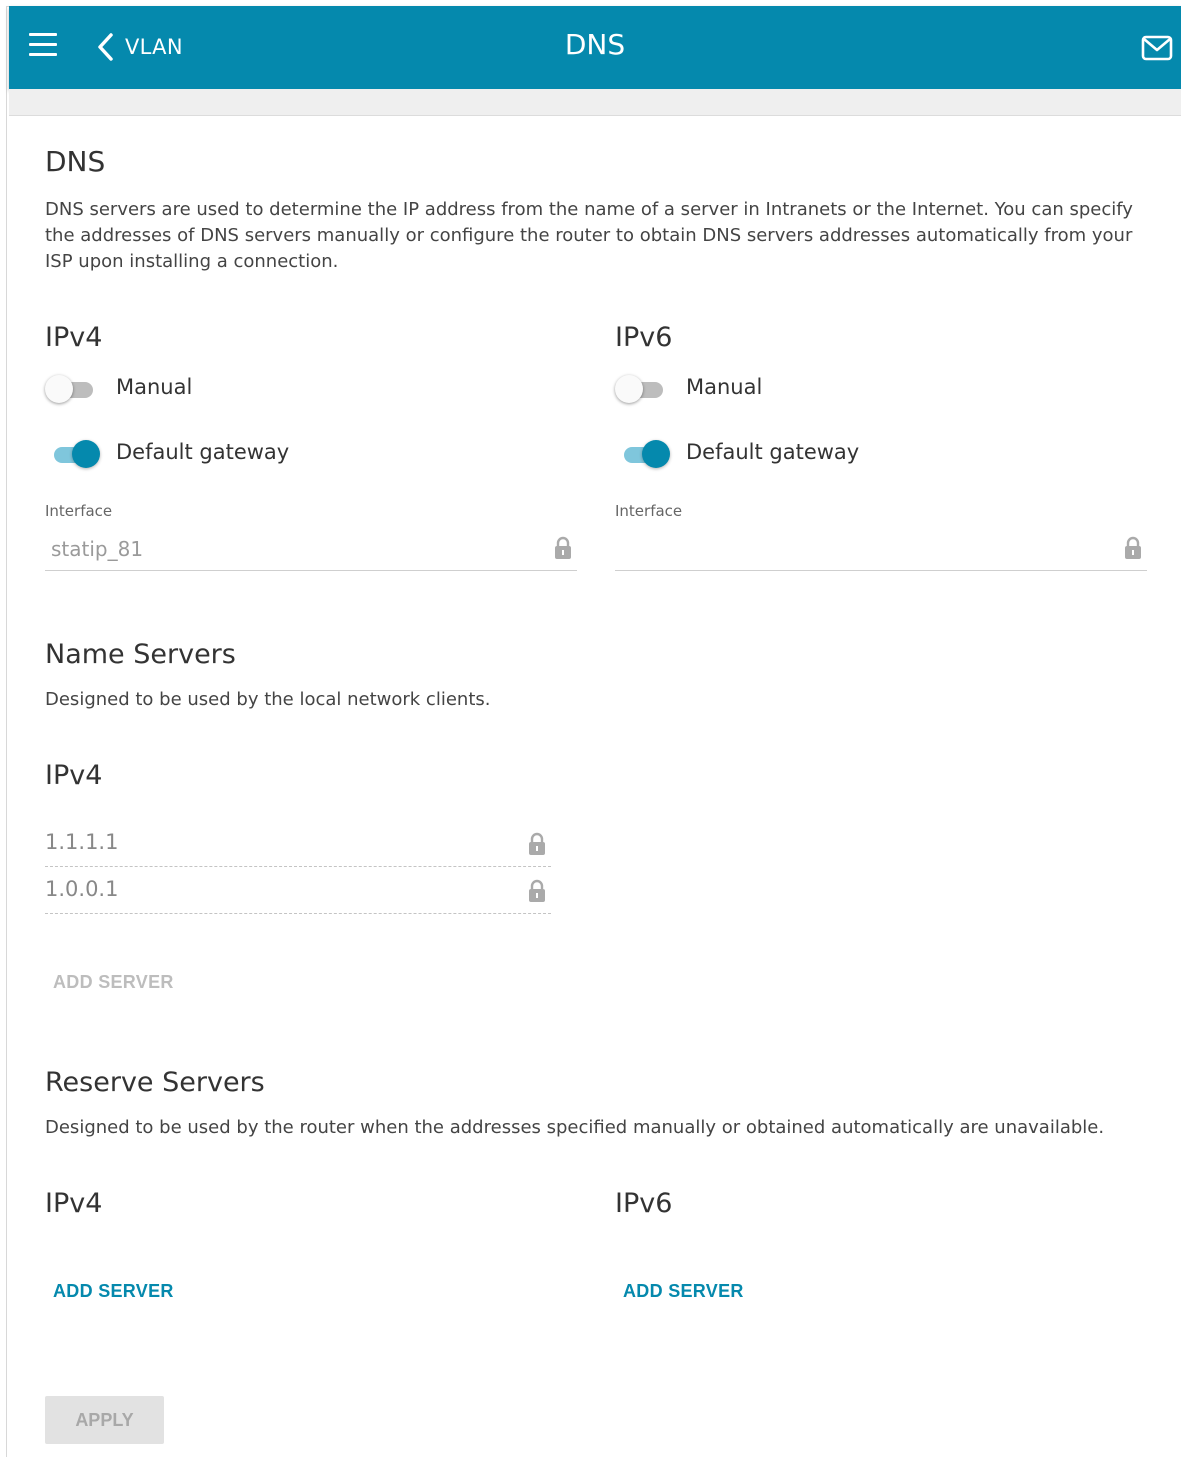 Image resolution: width=1181 pixels, height=1457 pixels. I want to click on name-servers-ipv4-heading: IPv4, so click(74, 775).